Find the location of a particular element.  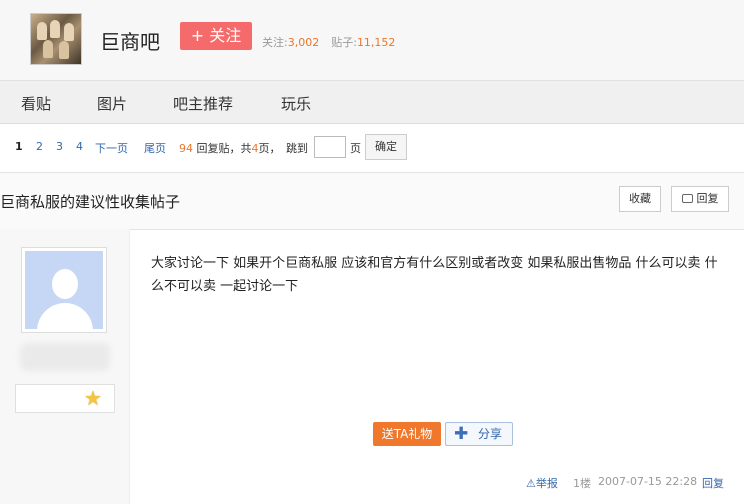

page-unit: 页， is located at coordinates (269, 148).